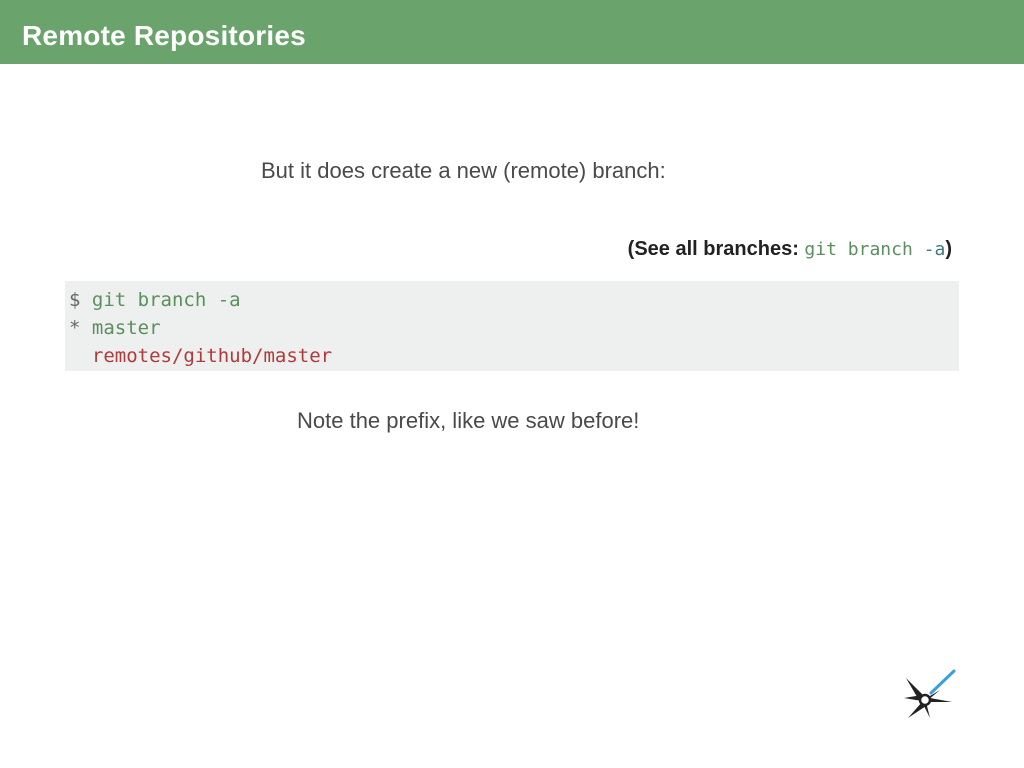 Image resolution: width=1024 pixels, height=768 pixels. Describe the element at coordinates (716, 249) in the screenshot. I see `hint-label: See all branches:` at that location.